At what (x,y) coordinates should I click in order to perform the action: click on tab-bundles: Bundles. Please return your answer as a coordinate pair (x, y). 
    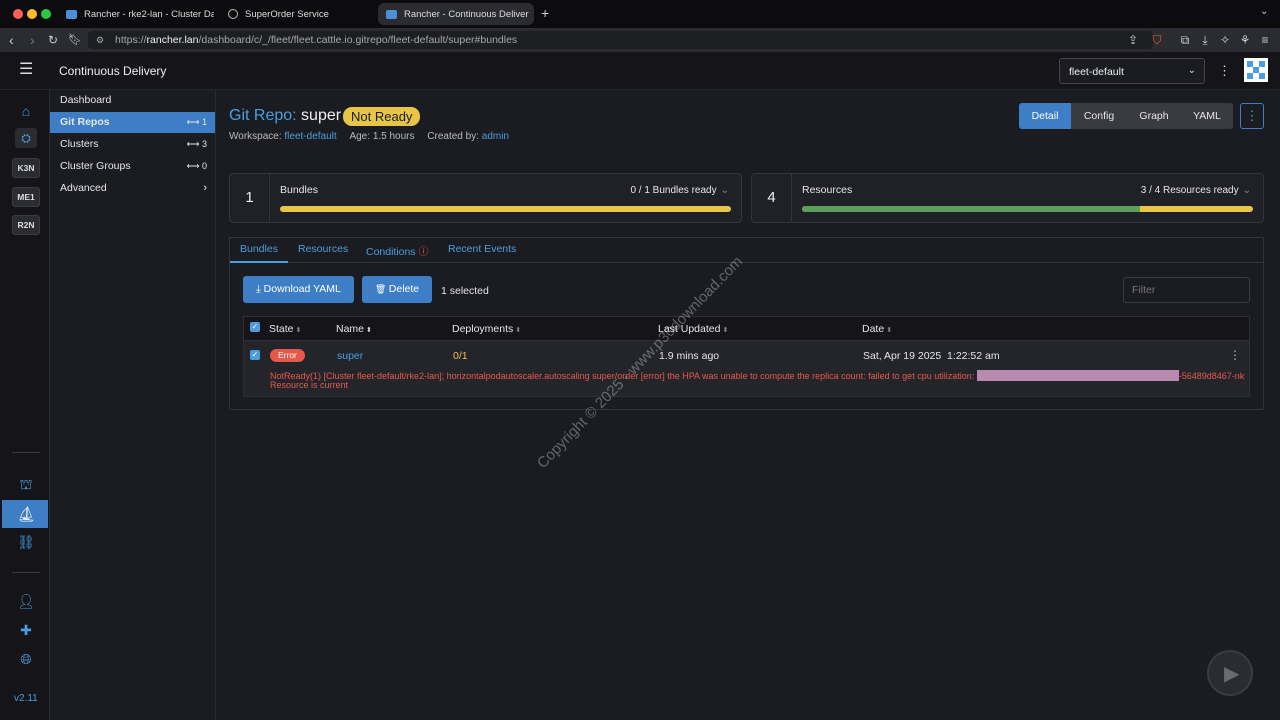
    Looking at the image, I should click on (259, 249).